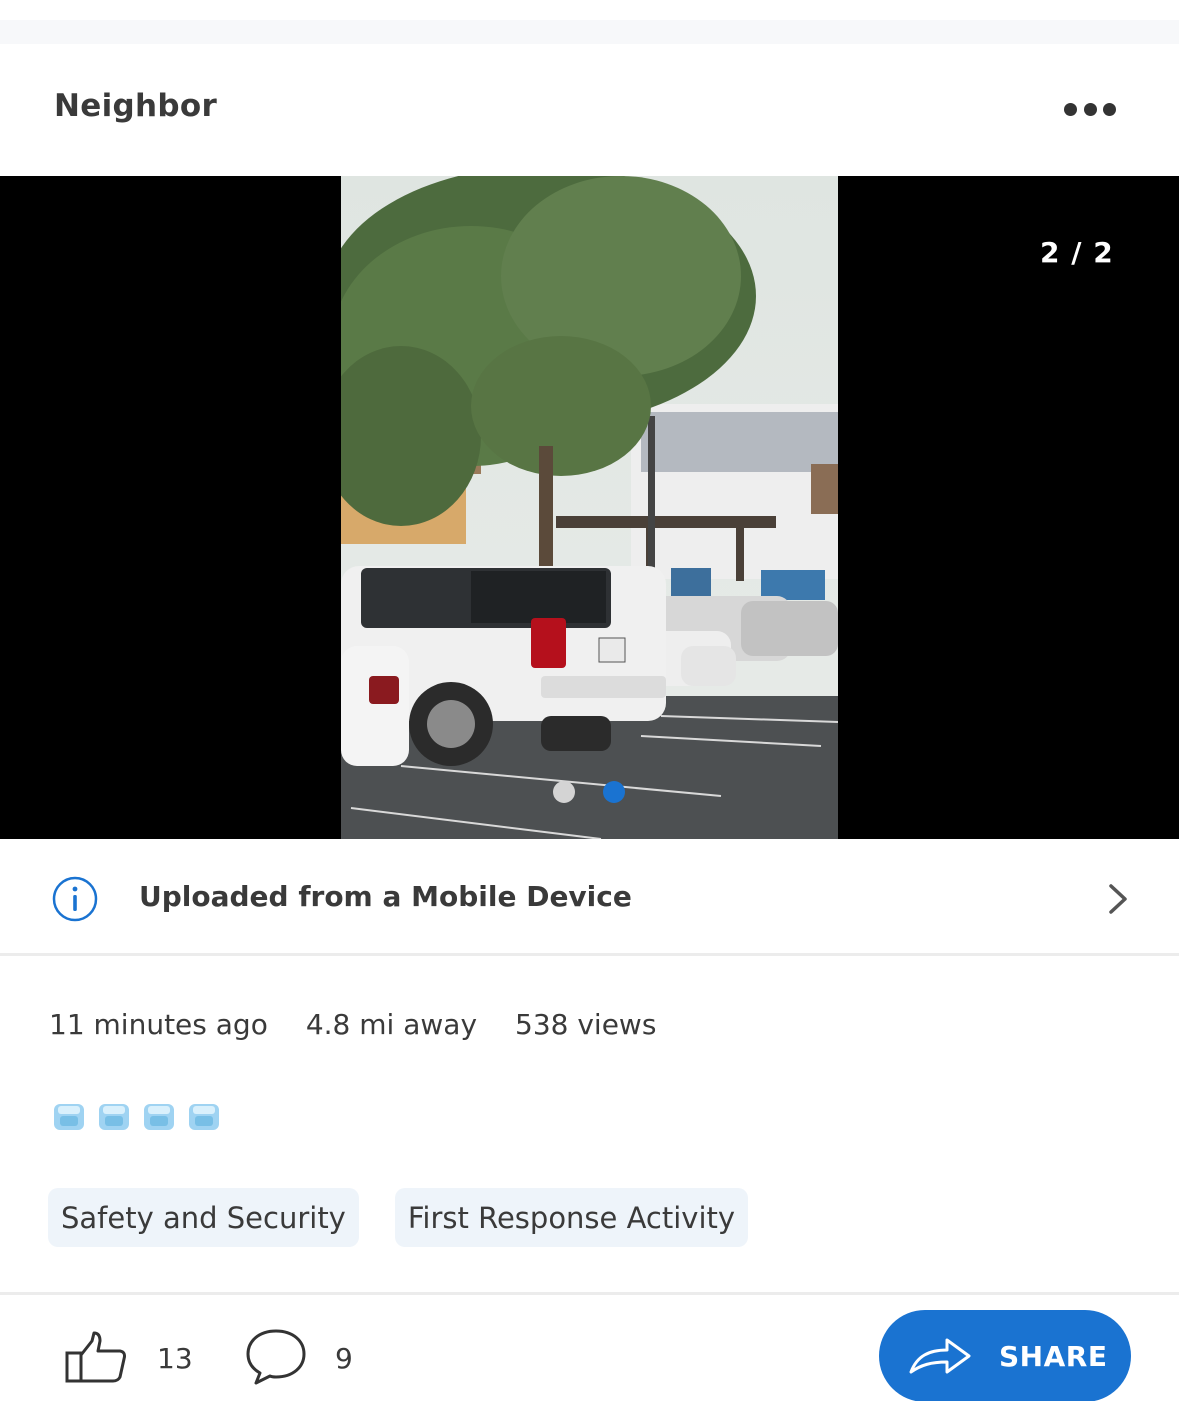  Describe the element at coordinates (391, 1024) in the screenshot. I see `post-distance: 4.8 mi away` at that location.